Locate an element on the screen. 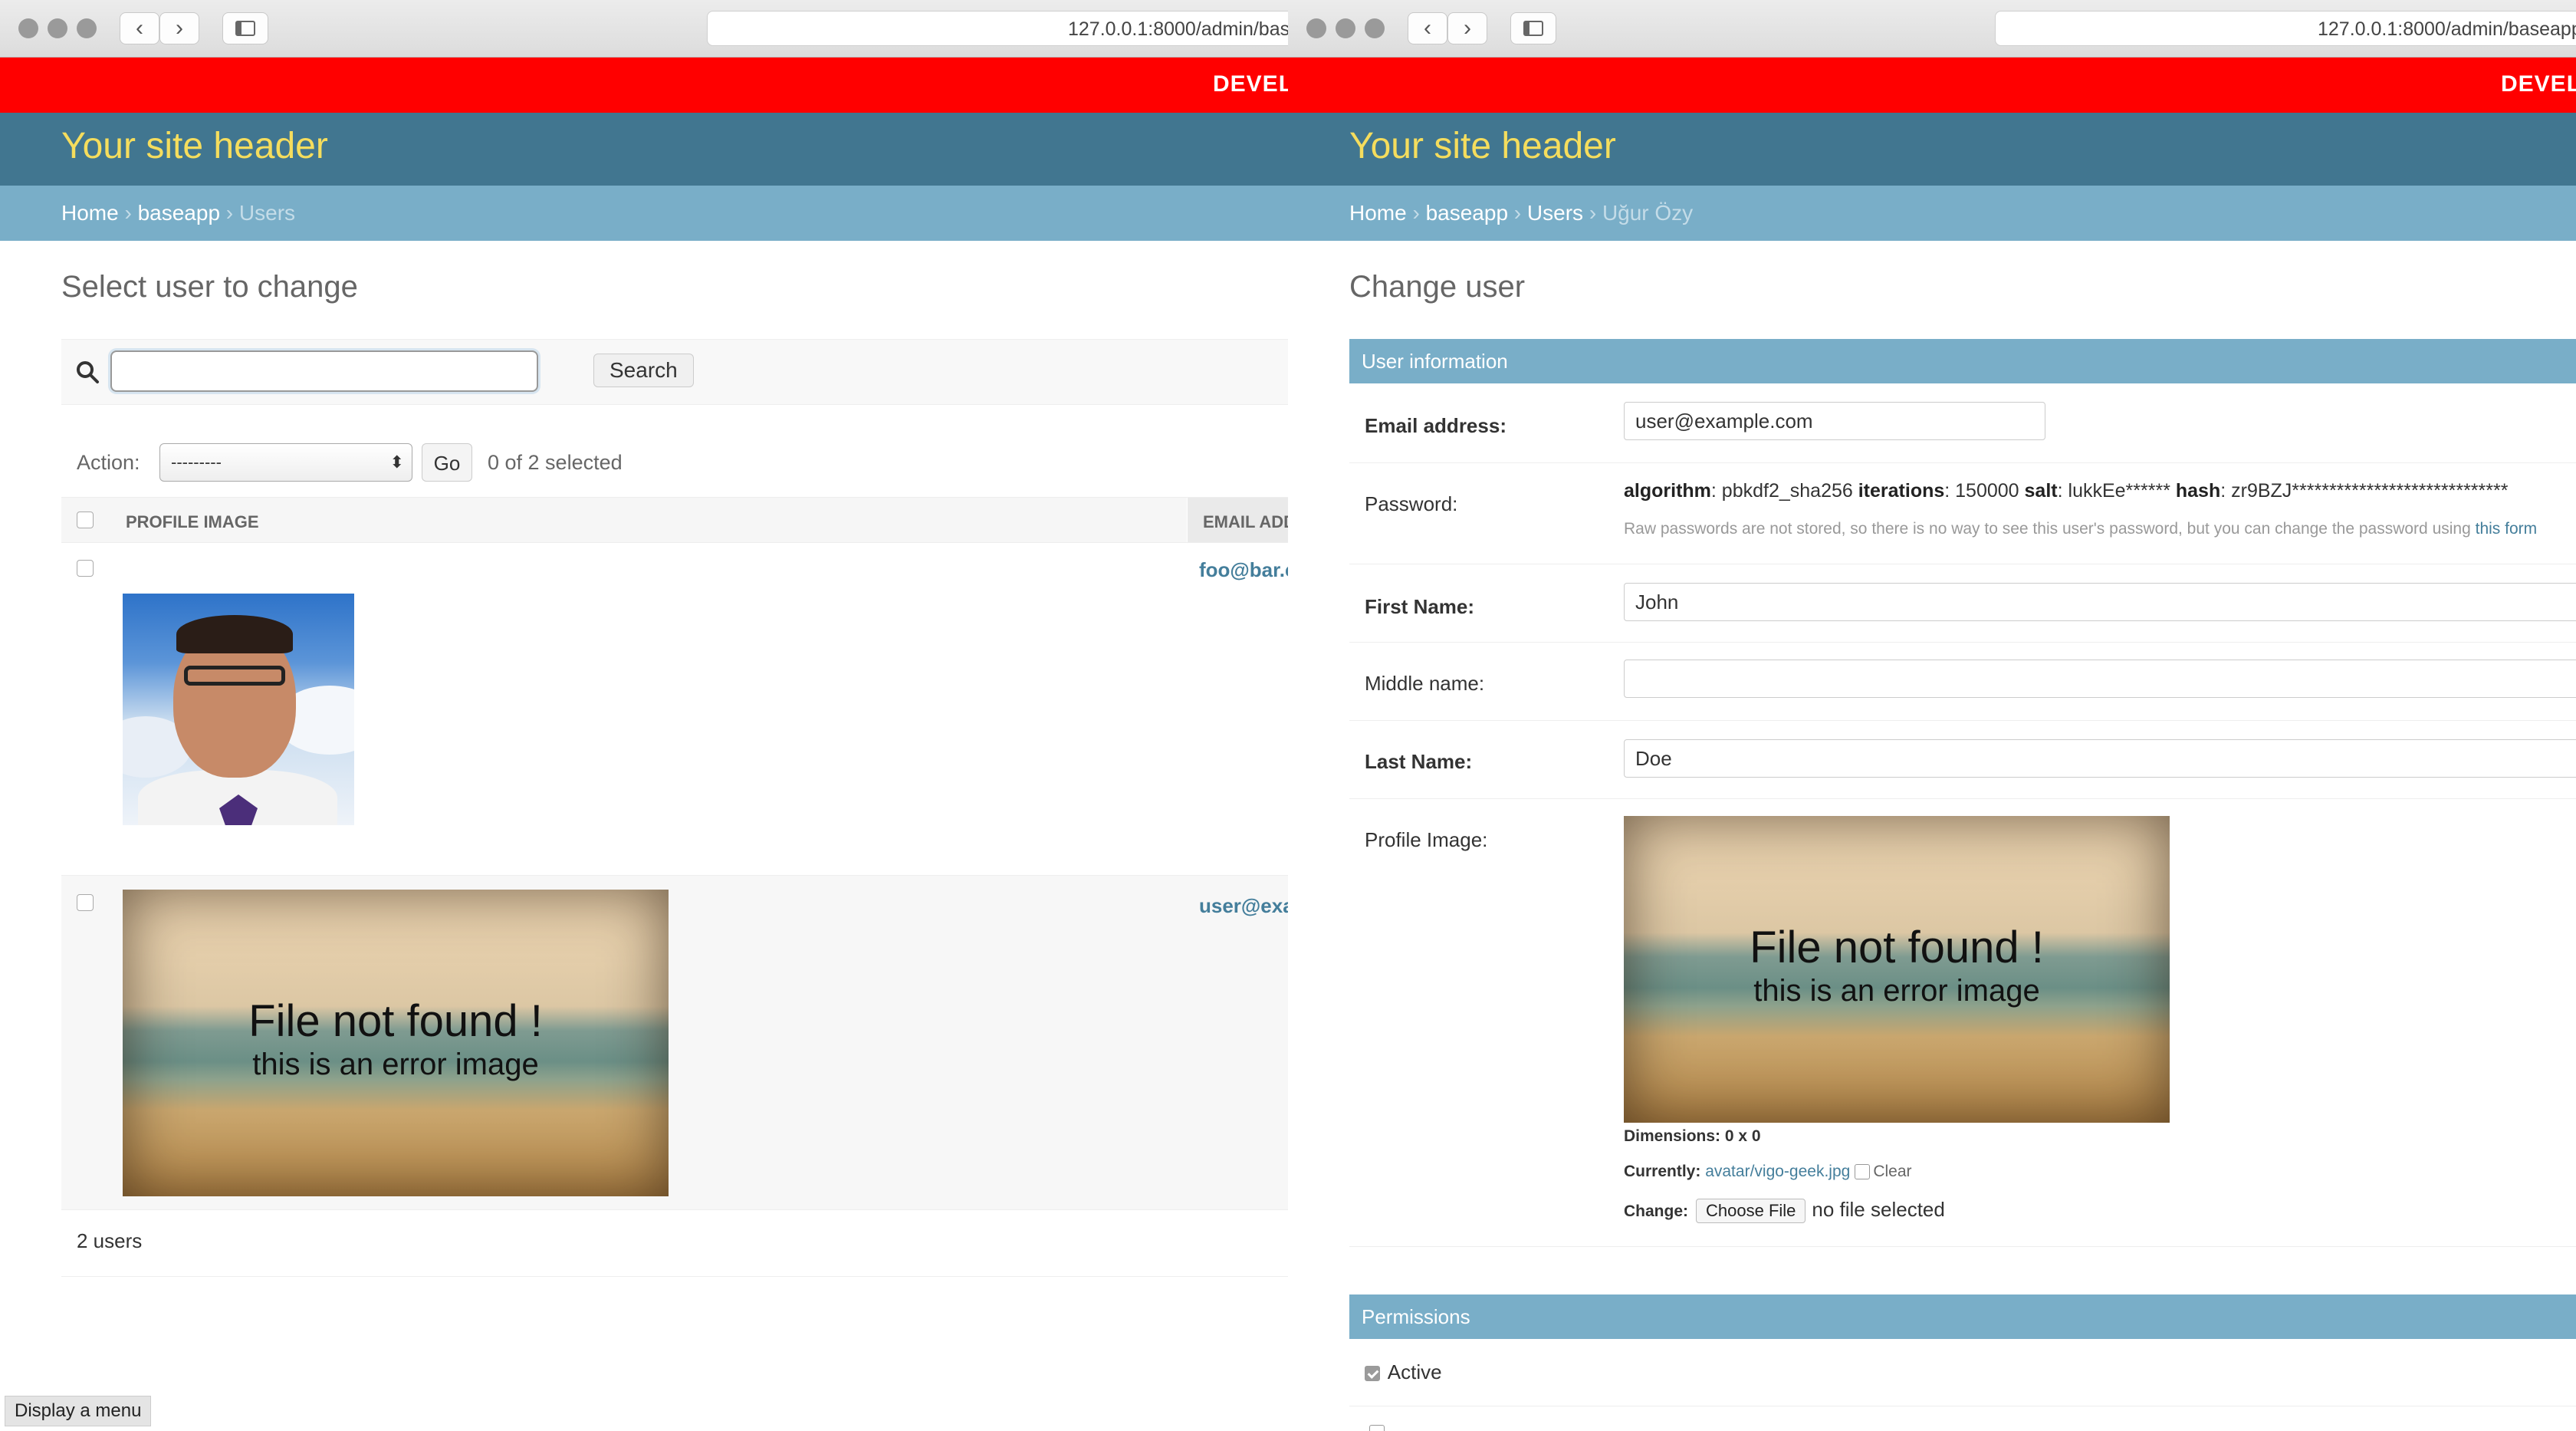 This screenshot has width=2576, height=1431. error-image-subtitle: this is an error image is located at coordinates (396, 1064).